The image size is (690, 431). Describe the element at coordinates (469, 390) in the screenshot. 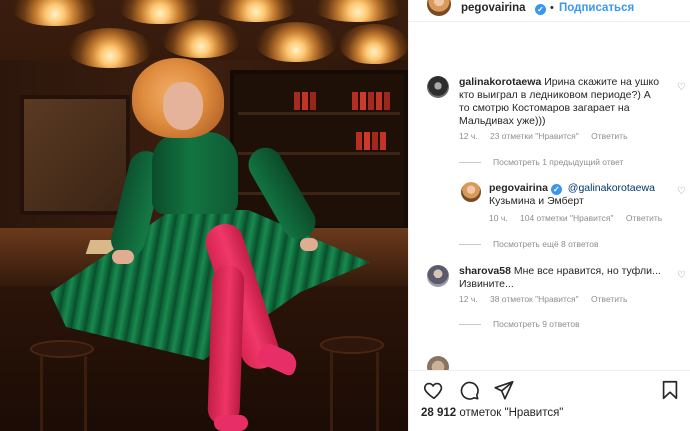

I see `comment-icon` at that location.